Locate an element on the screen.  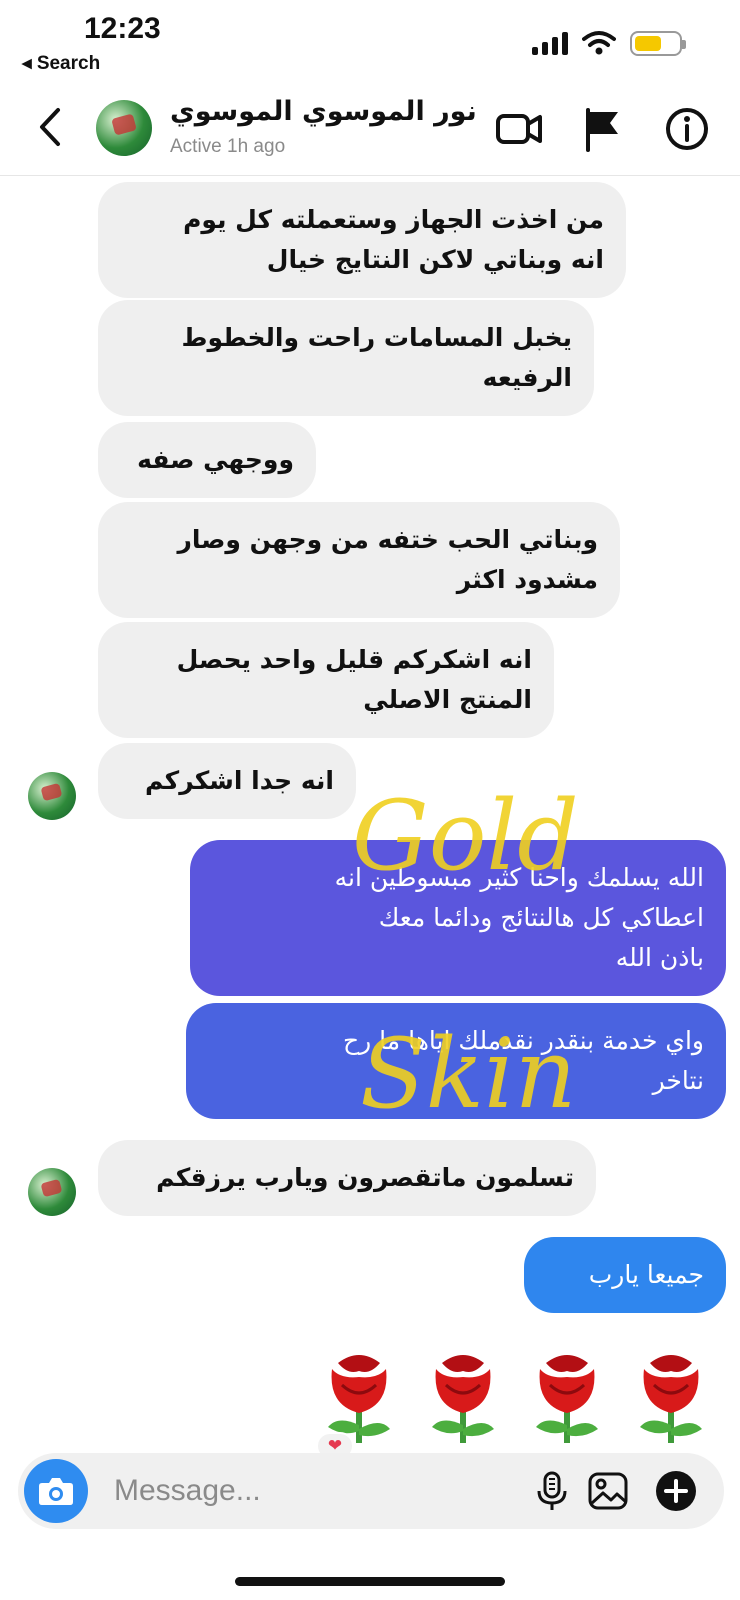
microphone-icon is located at coordinates (552, 1491).